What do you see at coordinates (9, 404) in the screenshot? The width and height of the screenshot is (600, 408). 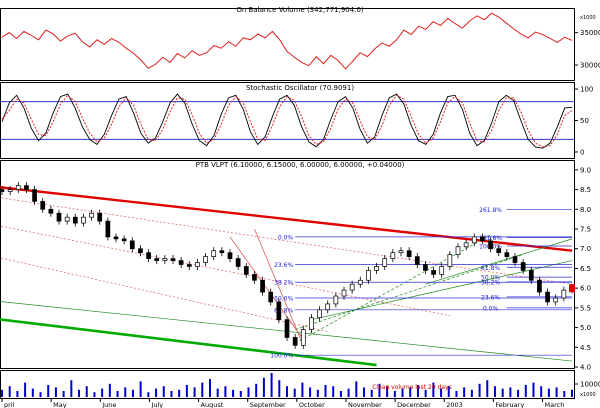 I see `x-tick-label: pril` at bounding box center [9, 404].